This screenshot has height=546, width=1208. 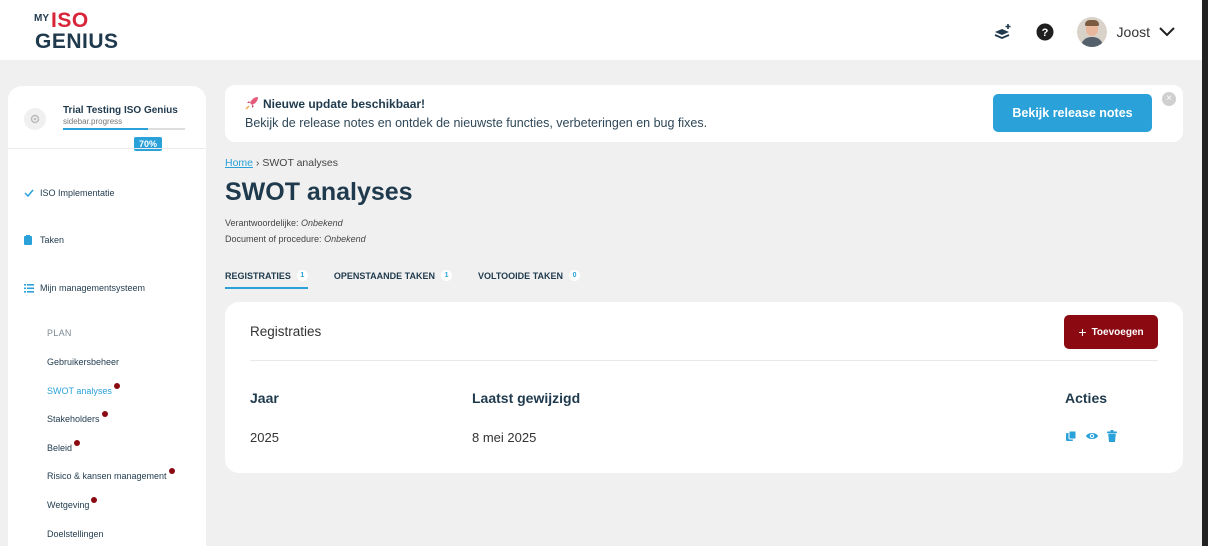 What do you see at coordinates (29, 240) in the screenshot?
I see `clipboard-icon` at bounding box center [29, 240].